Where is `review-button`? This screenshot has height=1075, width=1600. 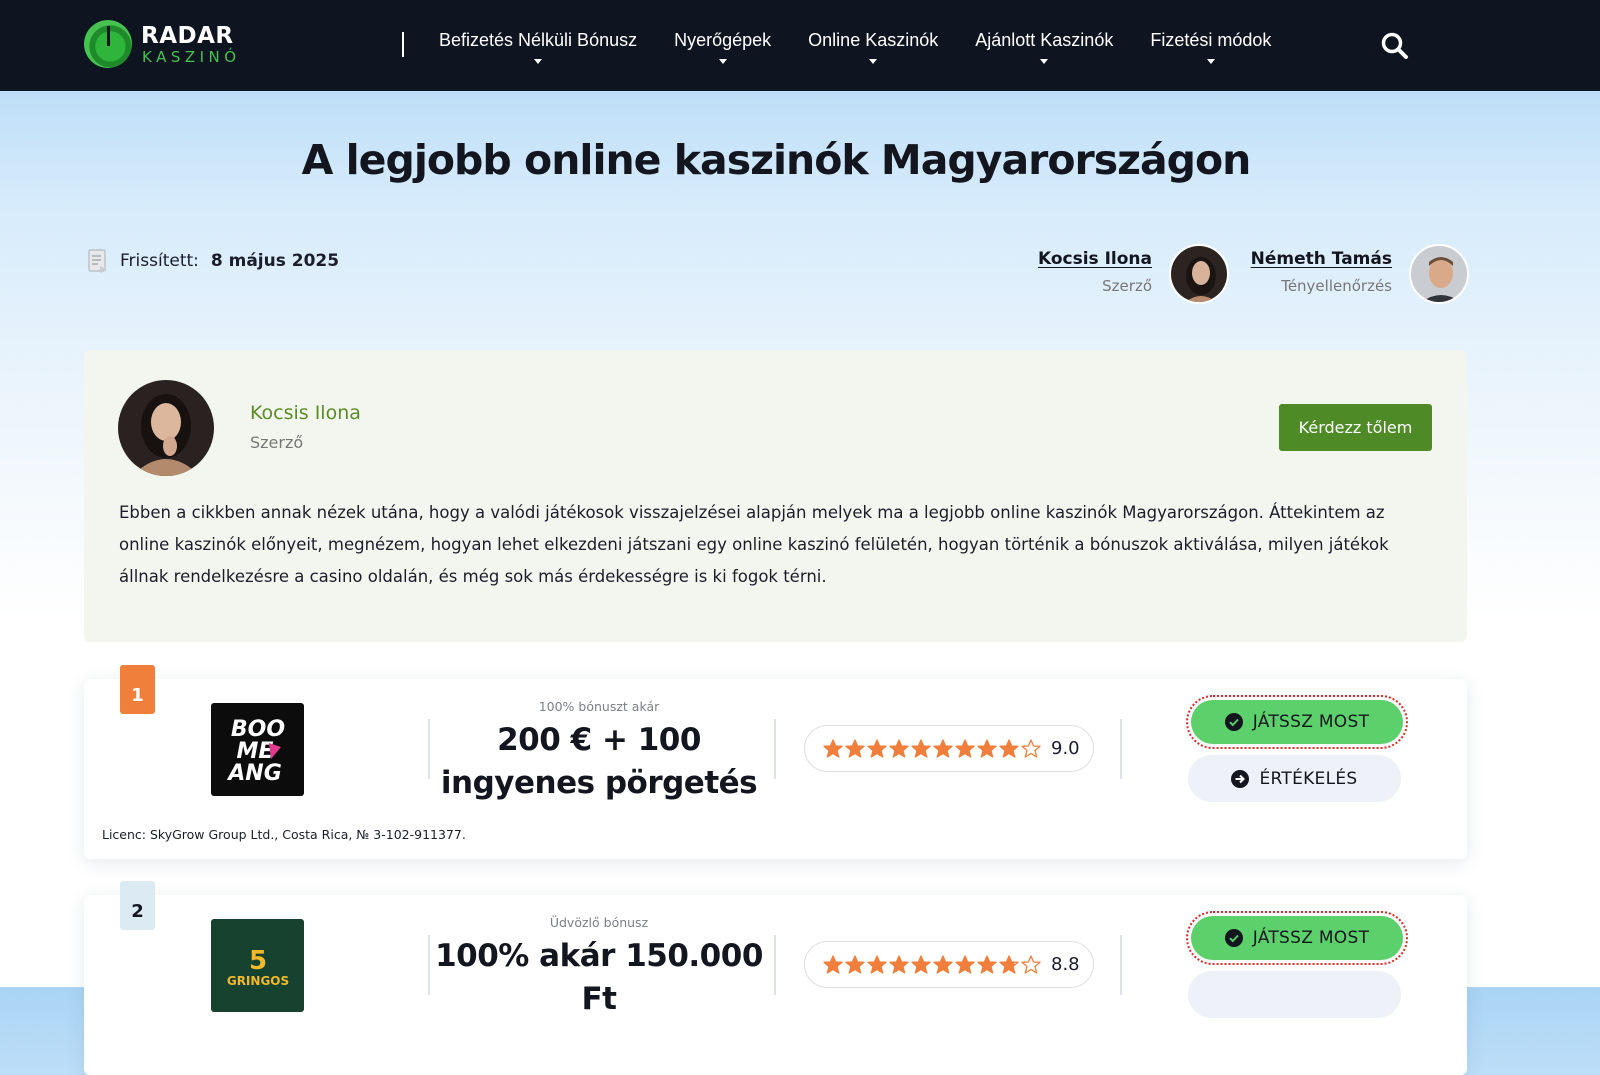 review-button is located at coordinates (1294, 994).